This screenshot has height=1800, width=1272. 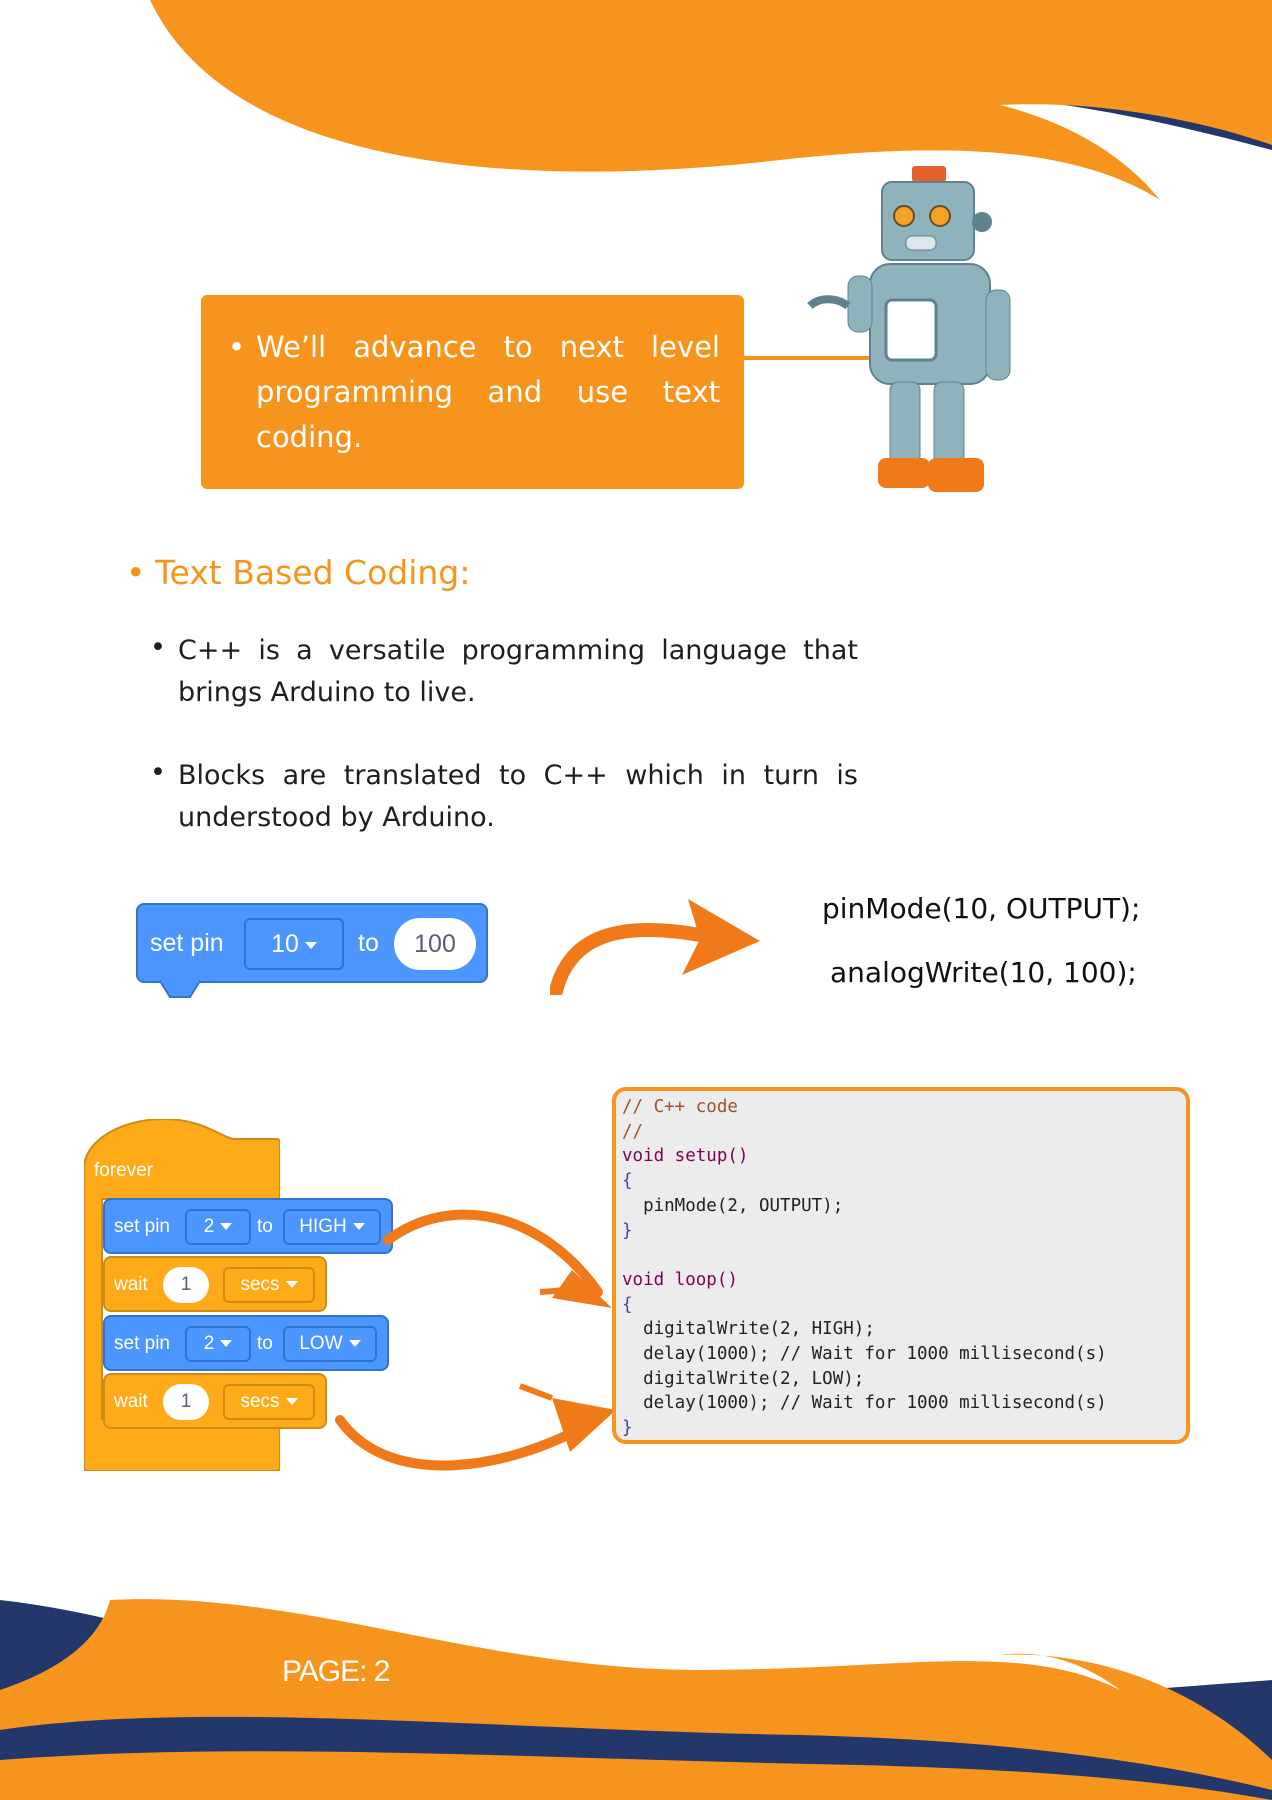 I want to click on section-heading: Text Based Coding:, so click(x=313, y=572).